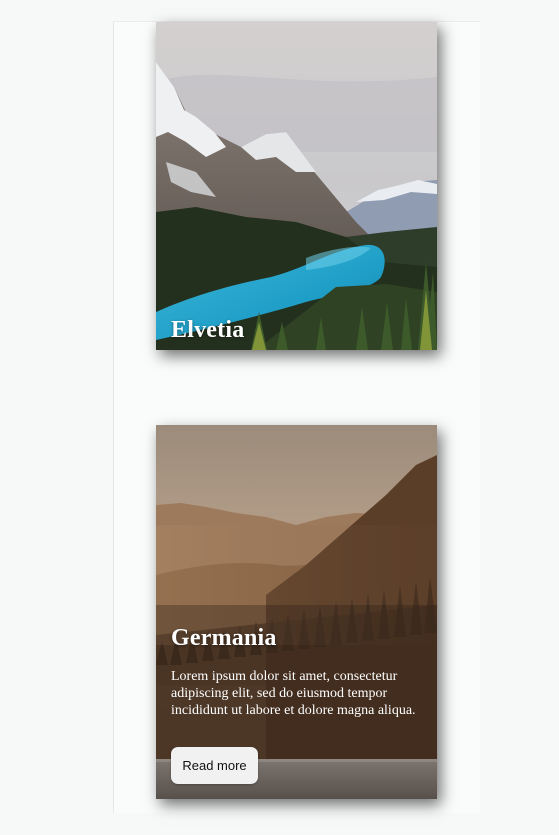  What do you see at coordinates (224, 638) in the screenshot?
I see `card-title: Germania` at bounding box center [224, 638].